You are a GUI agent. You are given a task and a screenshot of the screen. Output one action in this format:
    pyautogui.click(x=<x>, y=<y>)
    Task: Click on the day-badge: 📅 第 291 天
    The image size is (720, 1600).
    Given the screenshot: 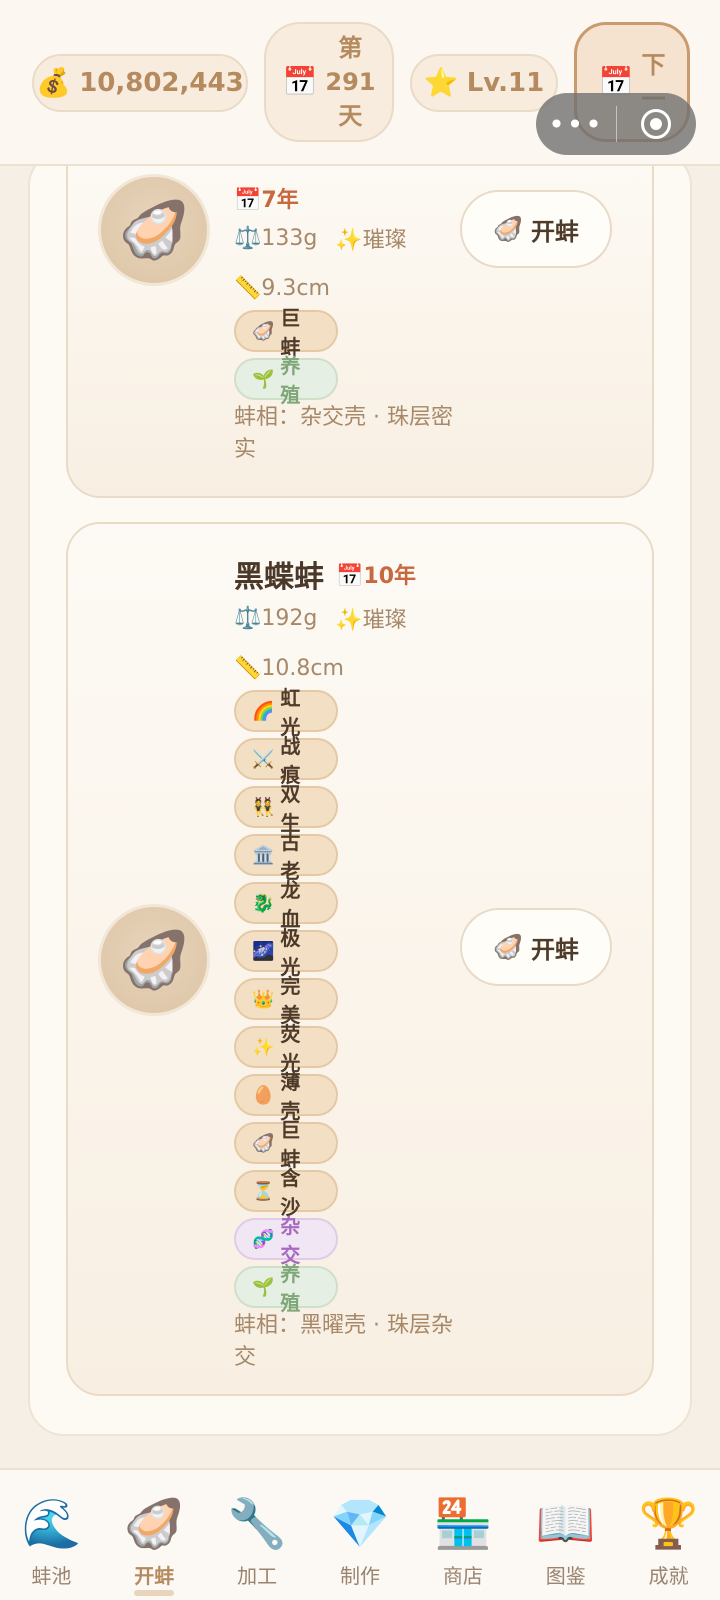 What is the action you would take?
    pyautogui.click(x=329, y=82)
    